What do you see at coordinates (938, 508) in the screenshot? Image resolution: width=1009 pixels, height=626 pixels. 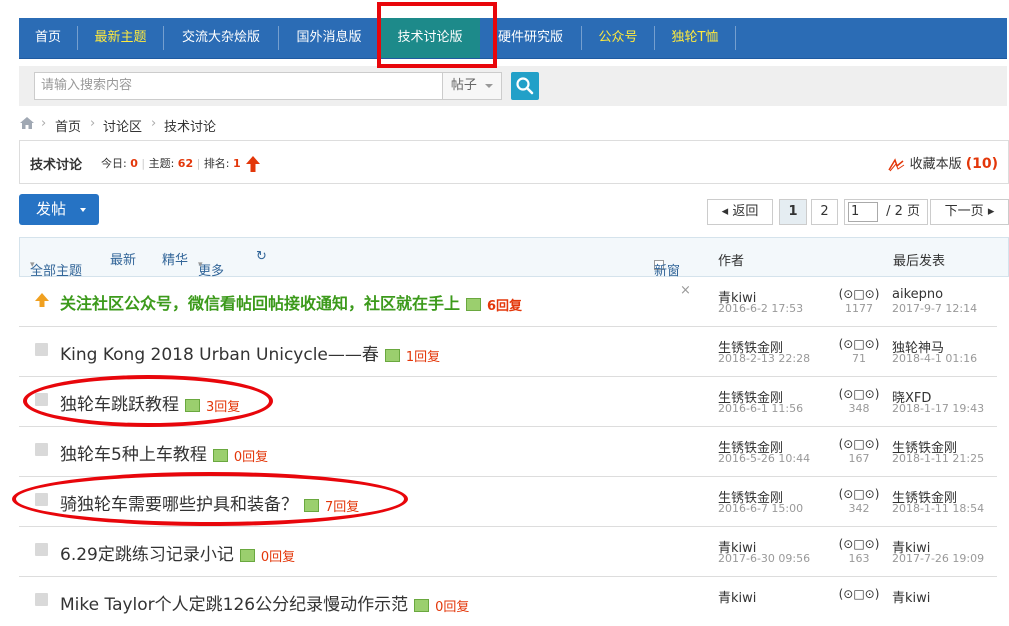 I see `last-post-date: 2018-1-11 18:54` at bounding box center [938, 508].